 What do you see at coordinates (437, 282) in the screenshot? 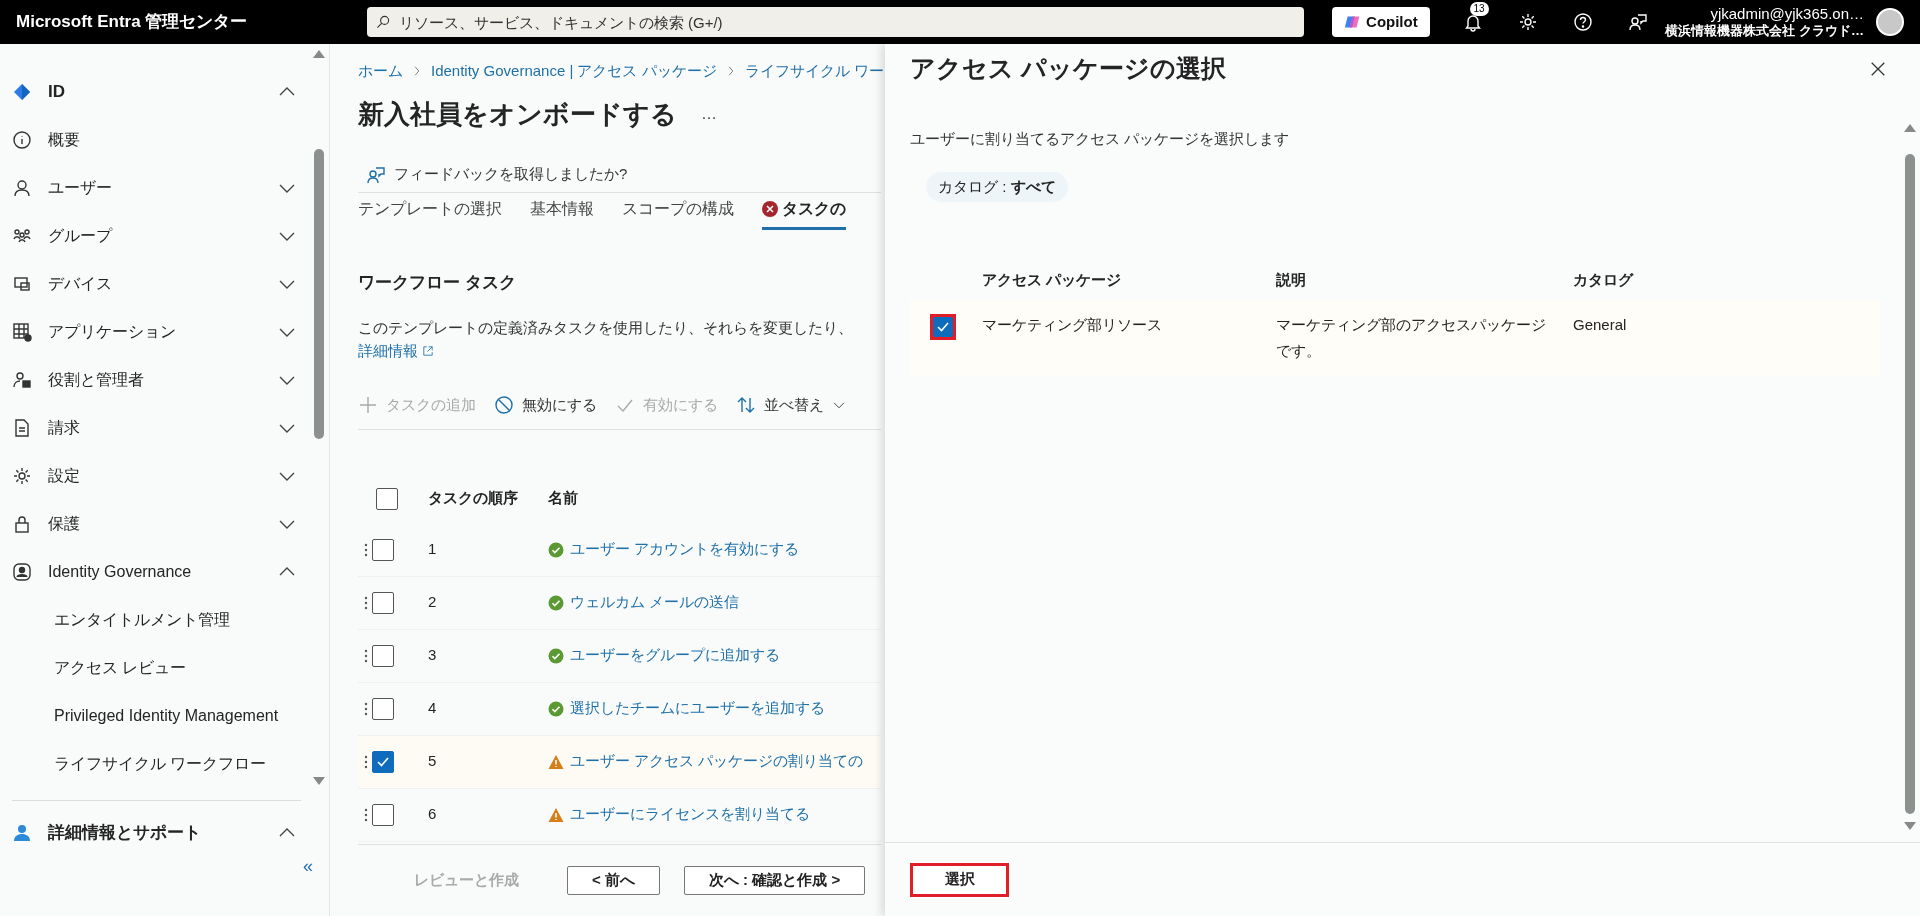
I see `section-title: ワークフロー タスク` at bounding box center [437, 282].